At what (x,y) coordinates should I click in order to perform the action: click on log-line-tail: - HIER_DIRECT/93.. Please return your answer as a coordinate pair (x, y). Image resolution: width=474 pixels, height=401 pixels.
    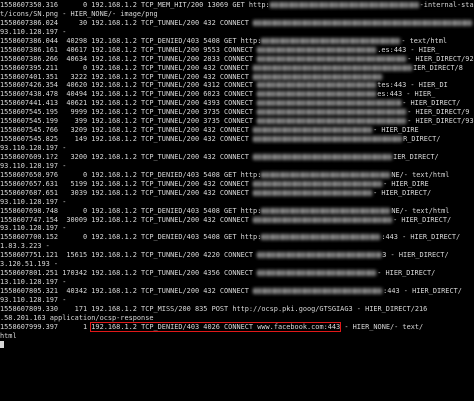
    Looking at the image, I should click on (440, 121).